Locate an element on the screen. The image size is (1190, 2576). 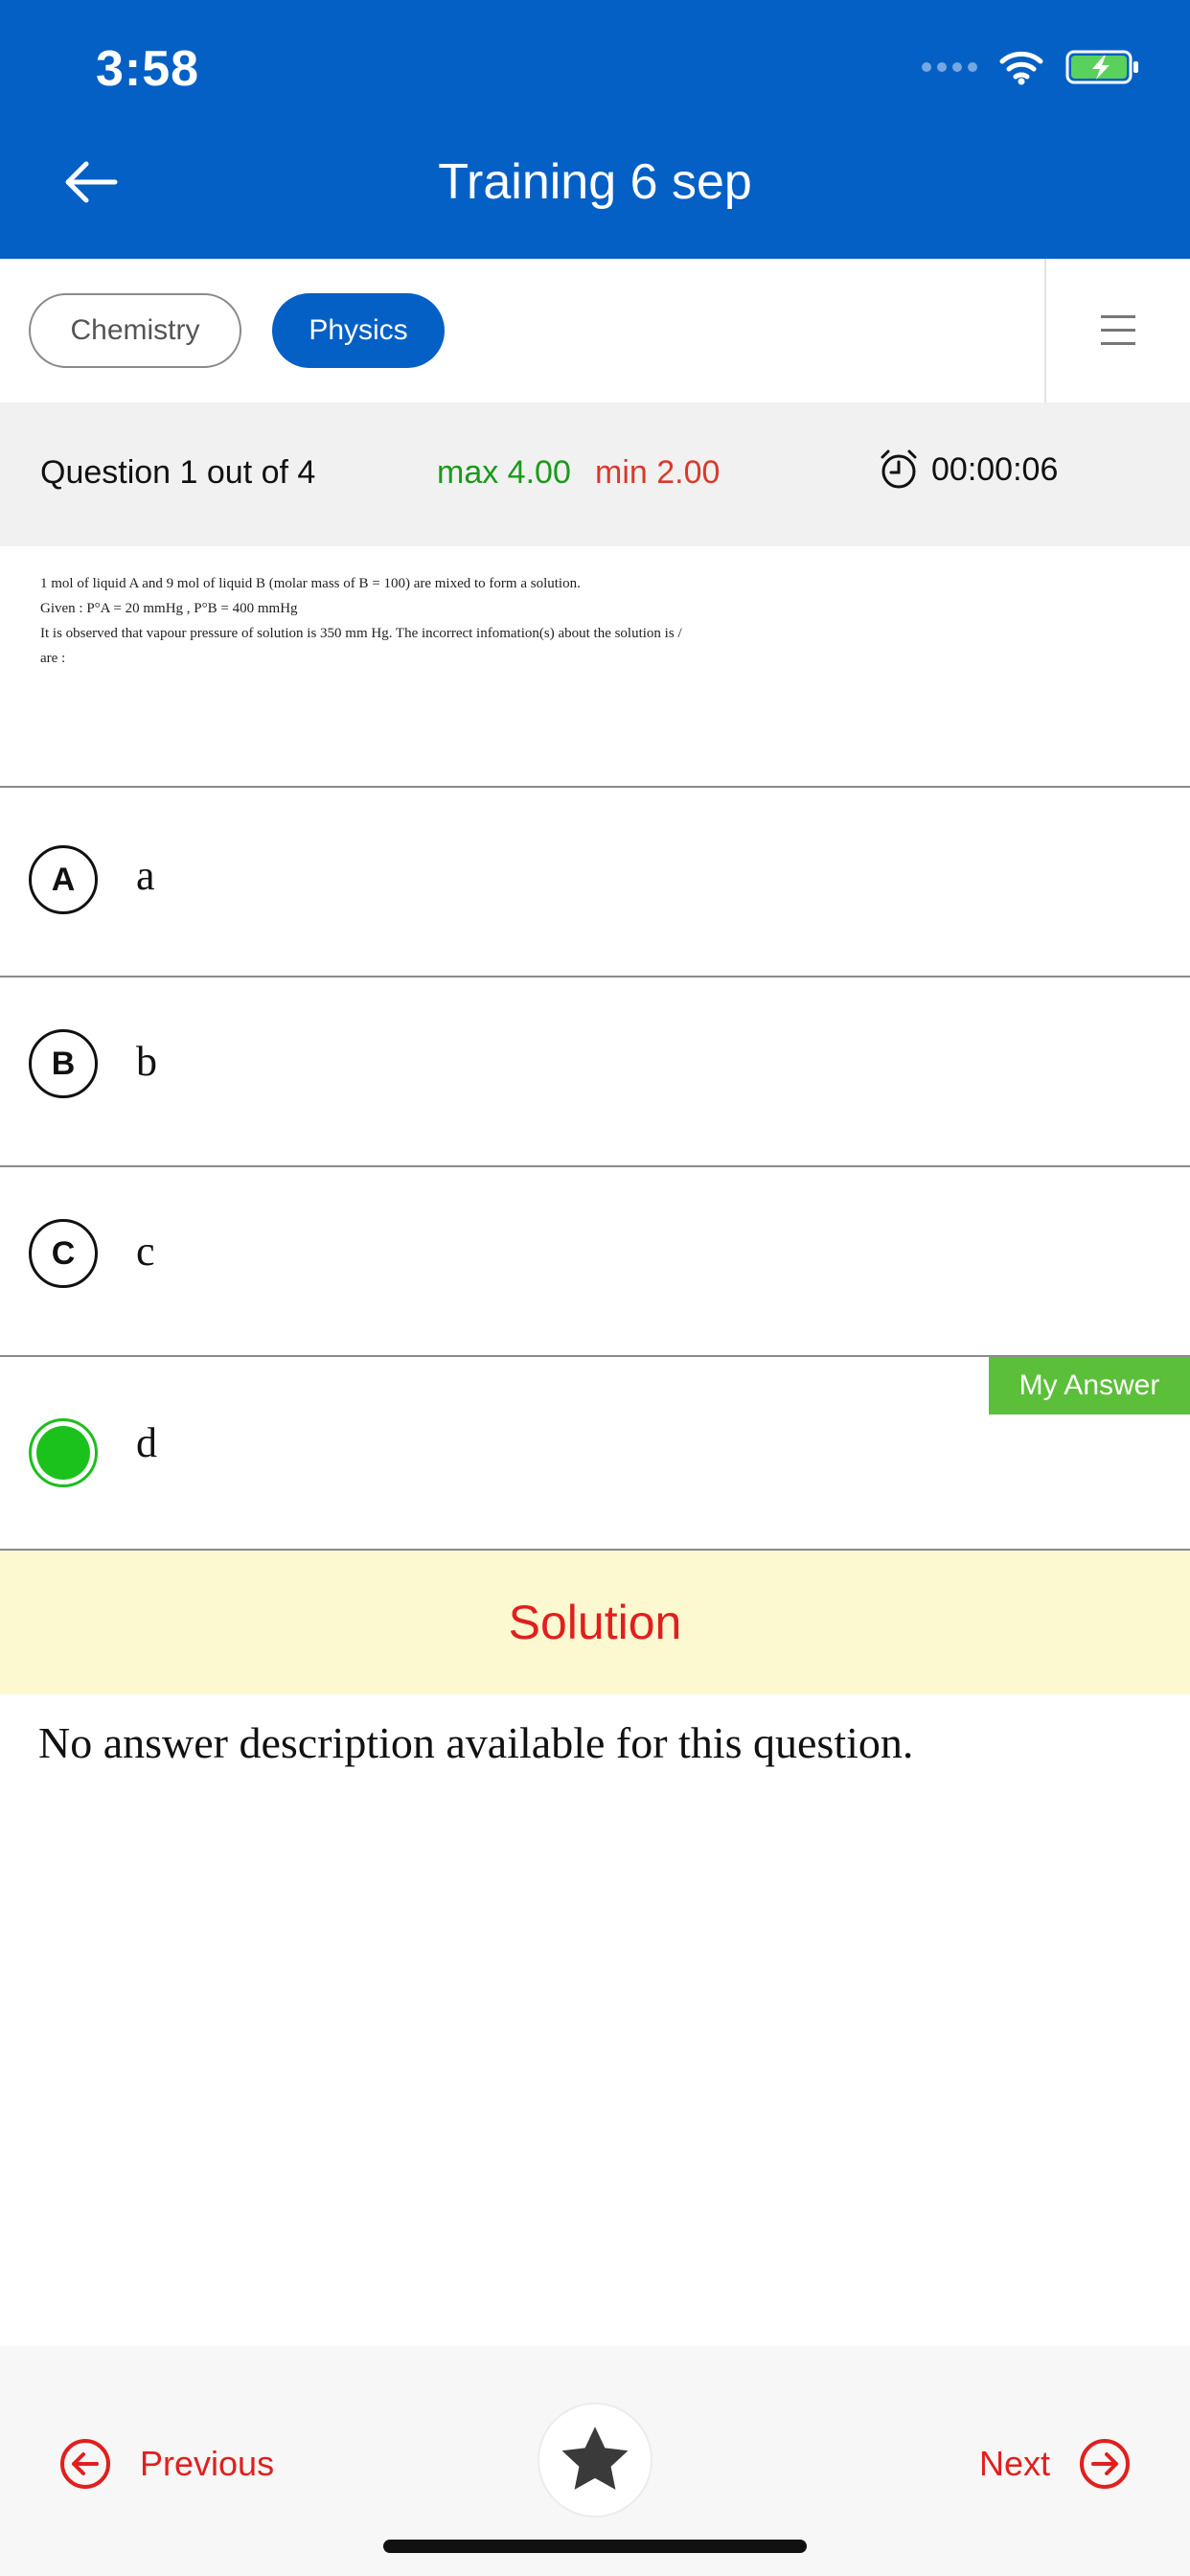
timer-value: 00:00:06 is located at coordinates (995, 469).